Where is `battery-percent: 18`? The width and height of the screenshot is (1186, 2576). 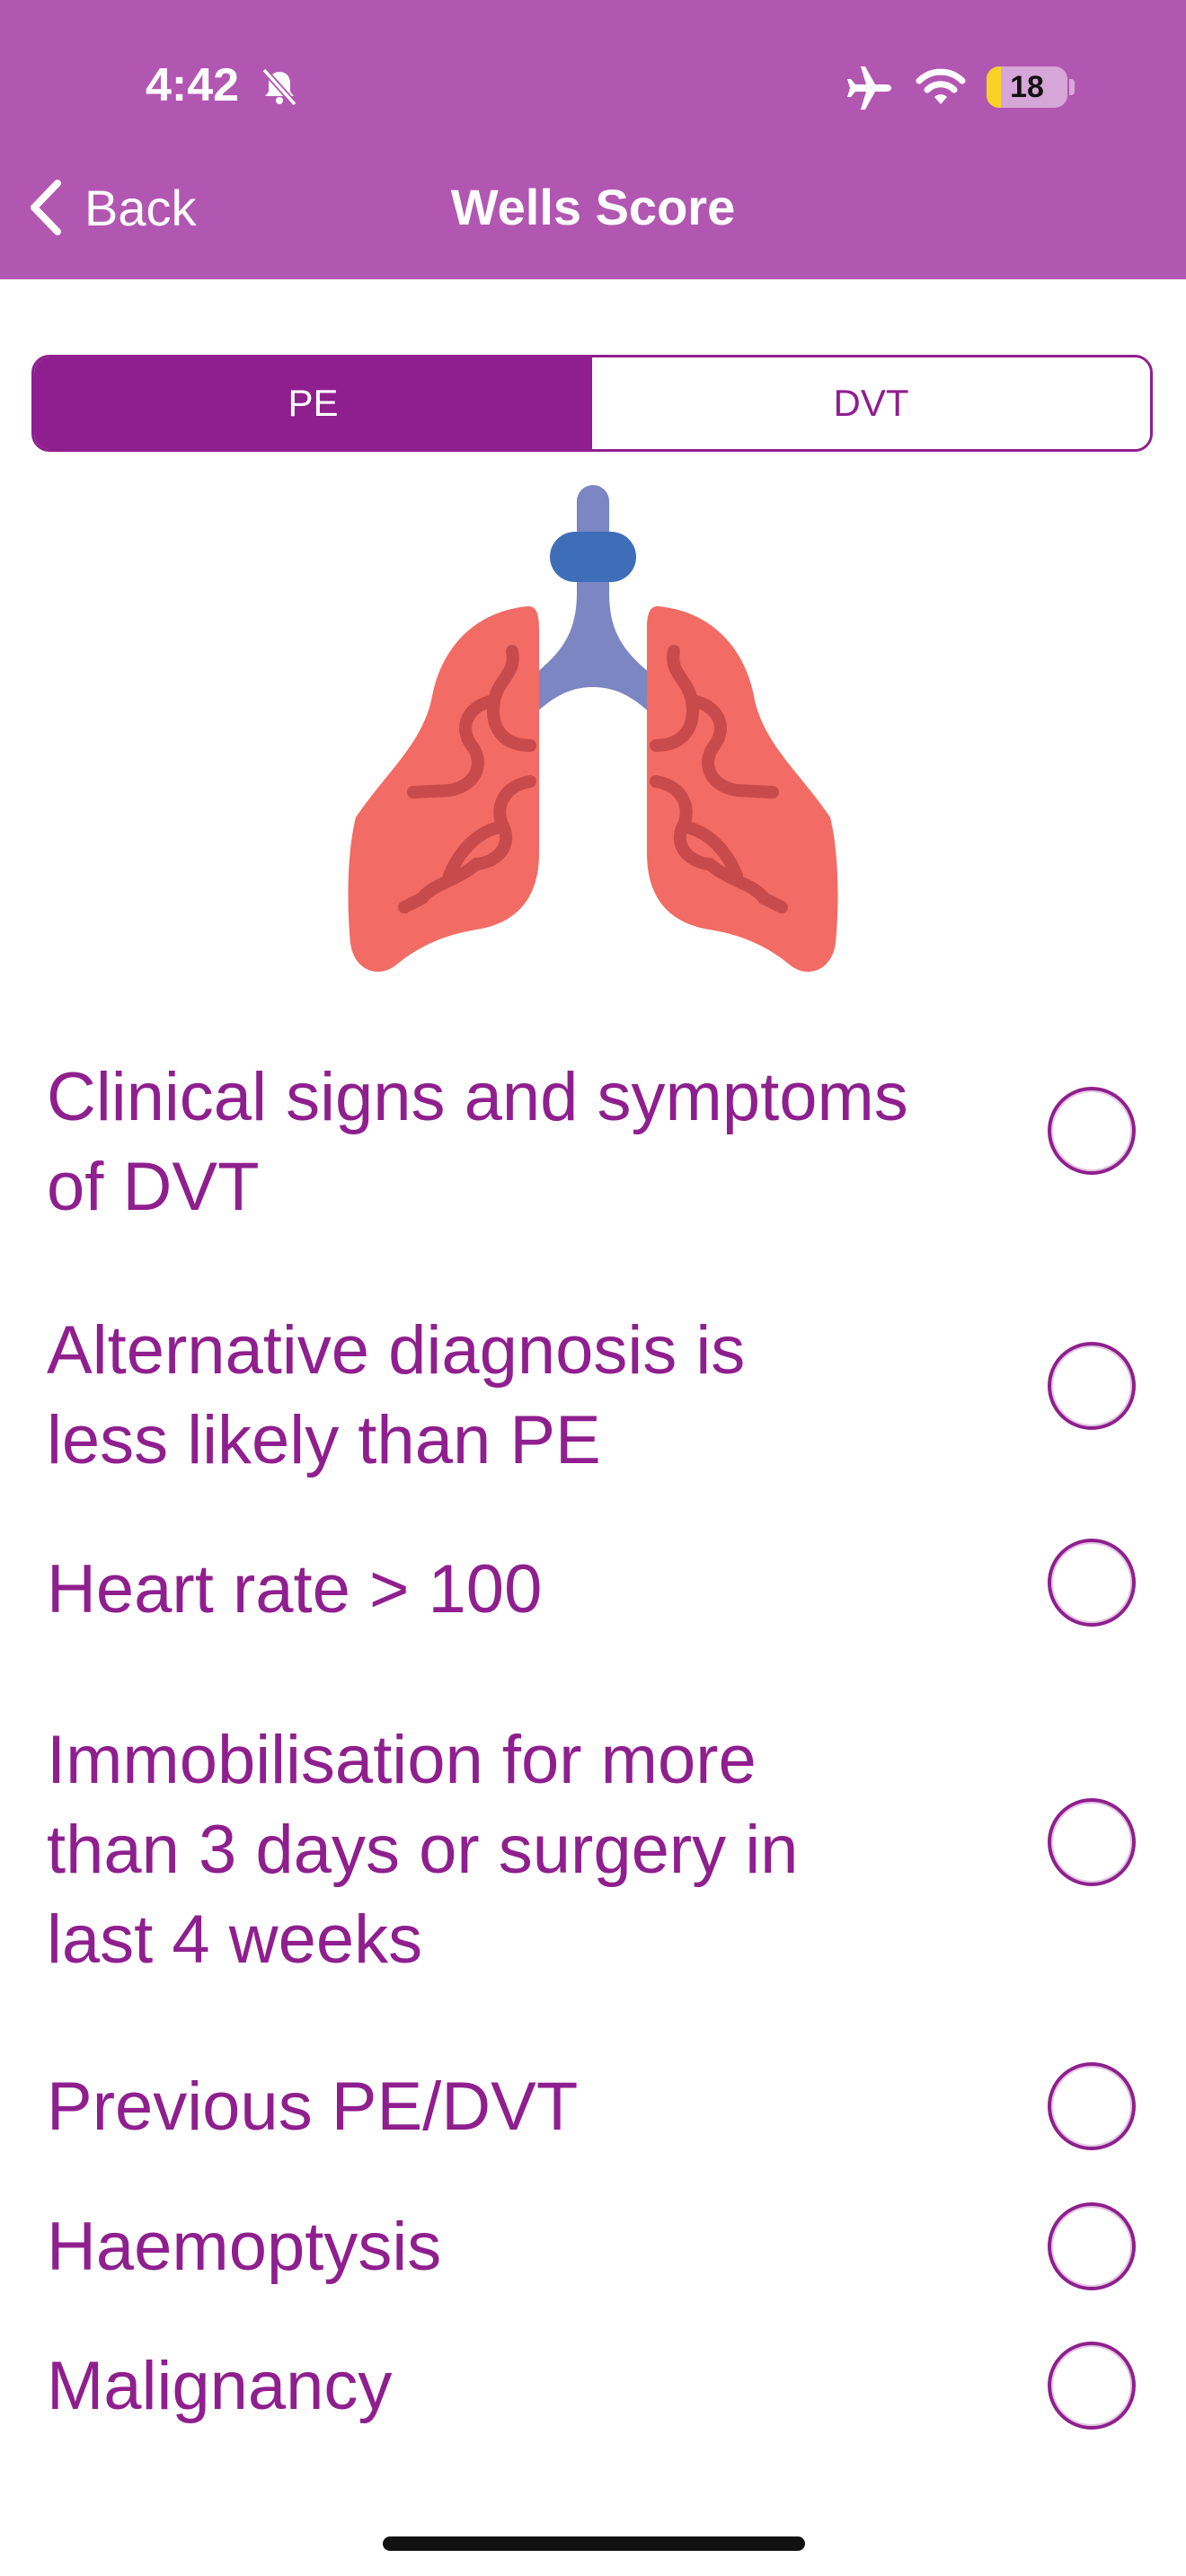
battery-percent: 18 is located at coordinates (1027, 87).